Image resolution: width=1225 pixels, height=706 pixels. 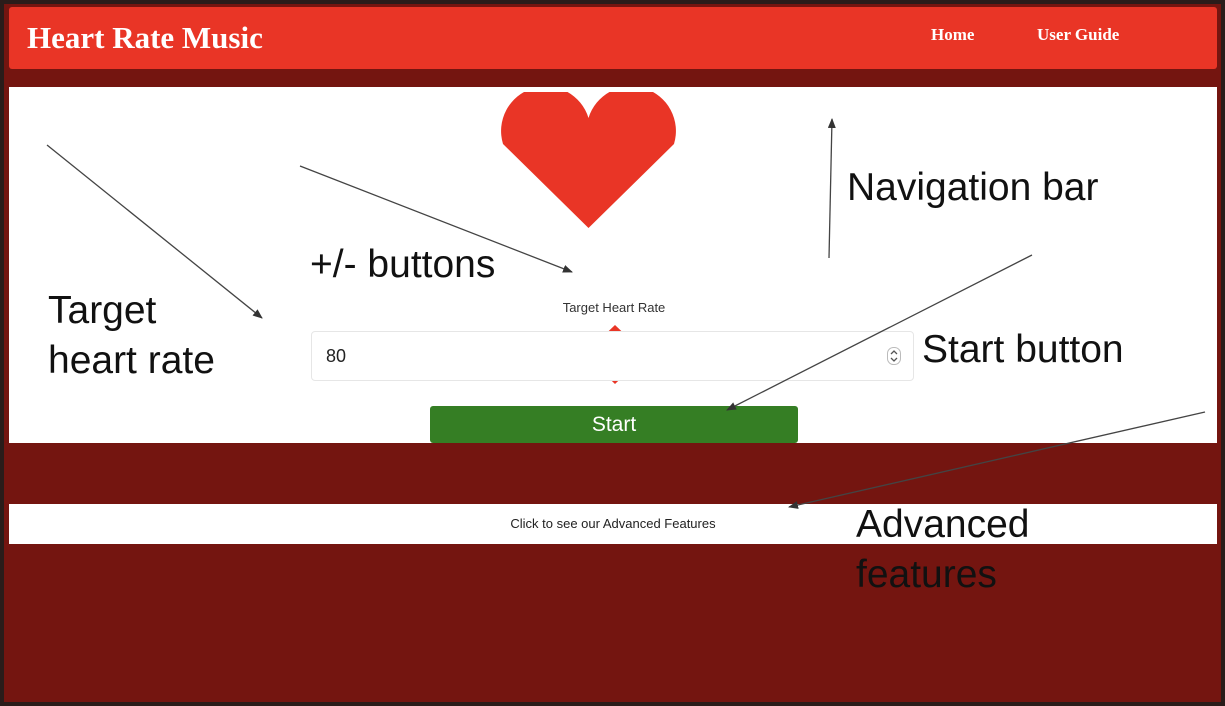 What do you see at coordinates (831, 188) in the screenshot?
I see `arrow-navigation-bar` at bounding box center [831, 188].